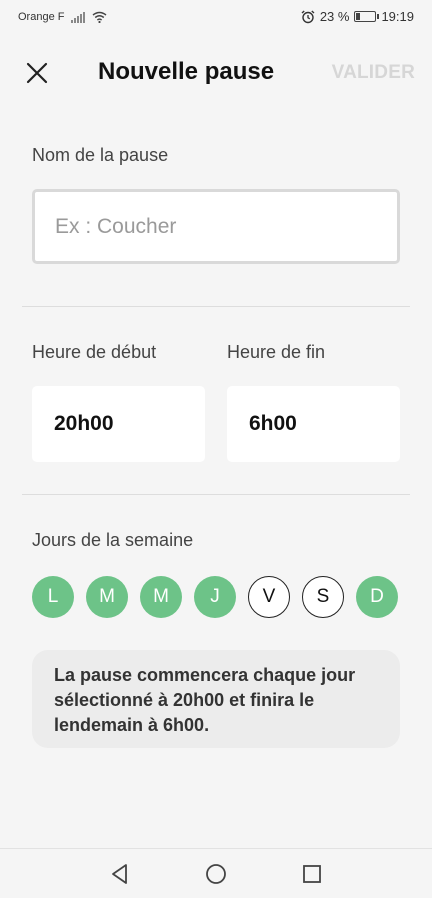  Describe the element at coordinates (334, 16) in the screenshot. I see `battery-percent: 23 %` at that location.